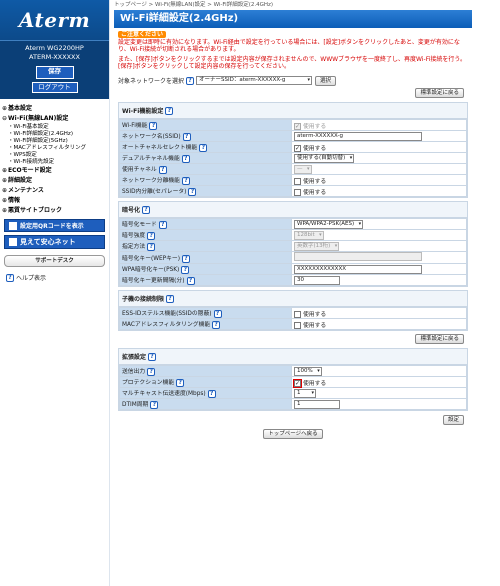 This screenshot has height=586, width=500. Describe the element at coordinates (329, 224) in the screenshot. I see `select-box: WPA/WPA2-PSK(AES)` at that location.